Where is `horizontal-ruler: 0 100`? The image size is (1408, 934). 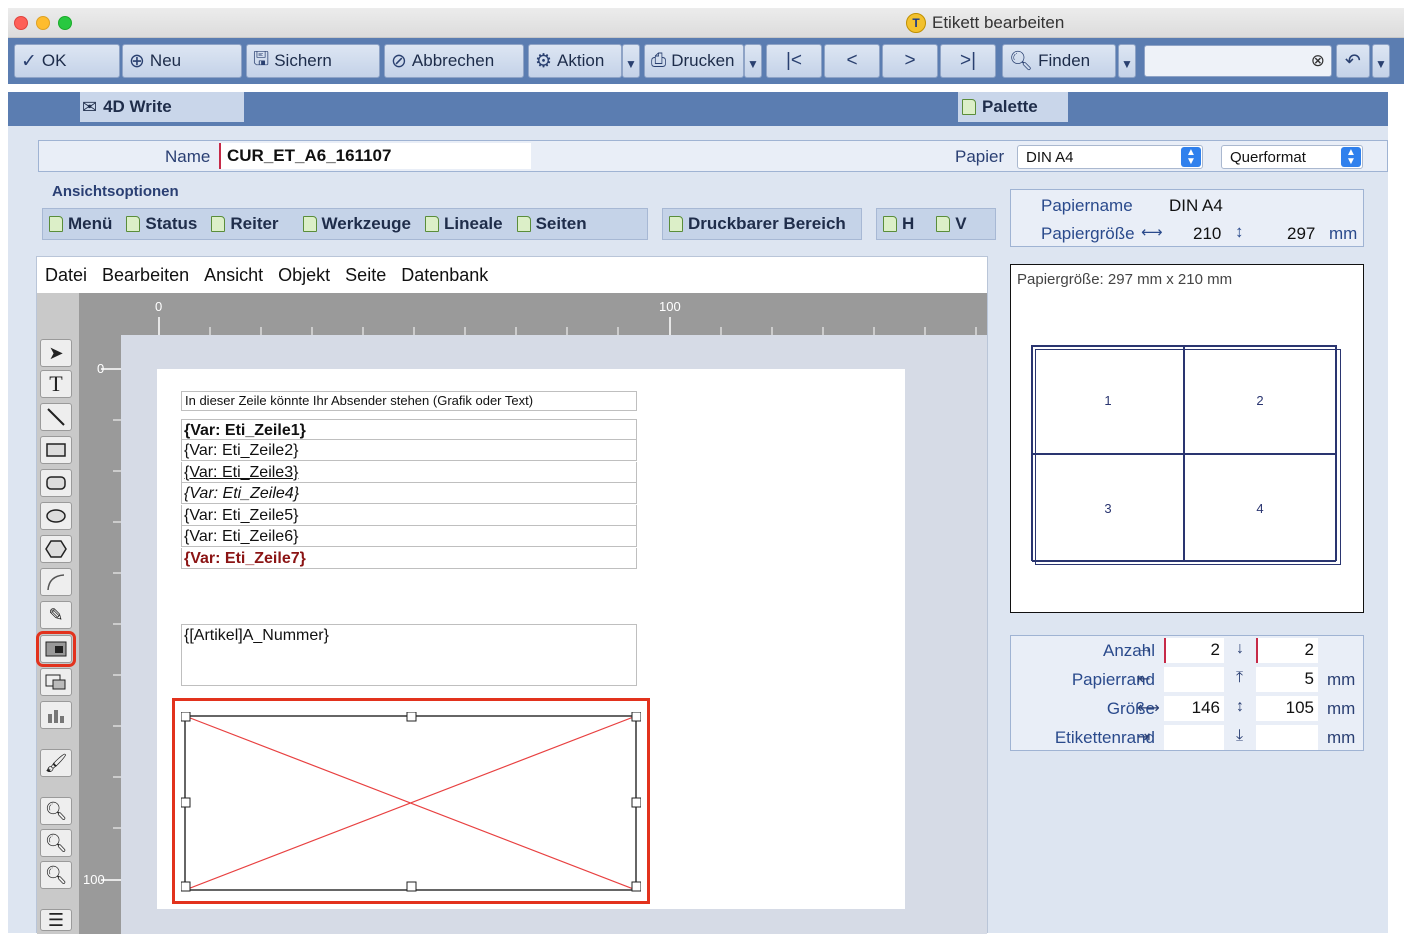
horizontal-ruler: 0 100 is located at coordinates (533, 314).